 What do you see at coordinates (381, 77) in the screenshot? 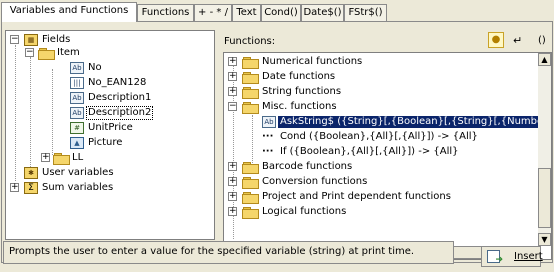
I see `tree-node-date: + Date functions` at bounding box center [381, 77].